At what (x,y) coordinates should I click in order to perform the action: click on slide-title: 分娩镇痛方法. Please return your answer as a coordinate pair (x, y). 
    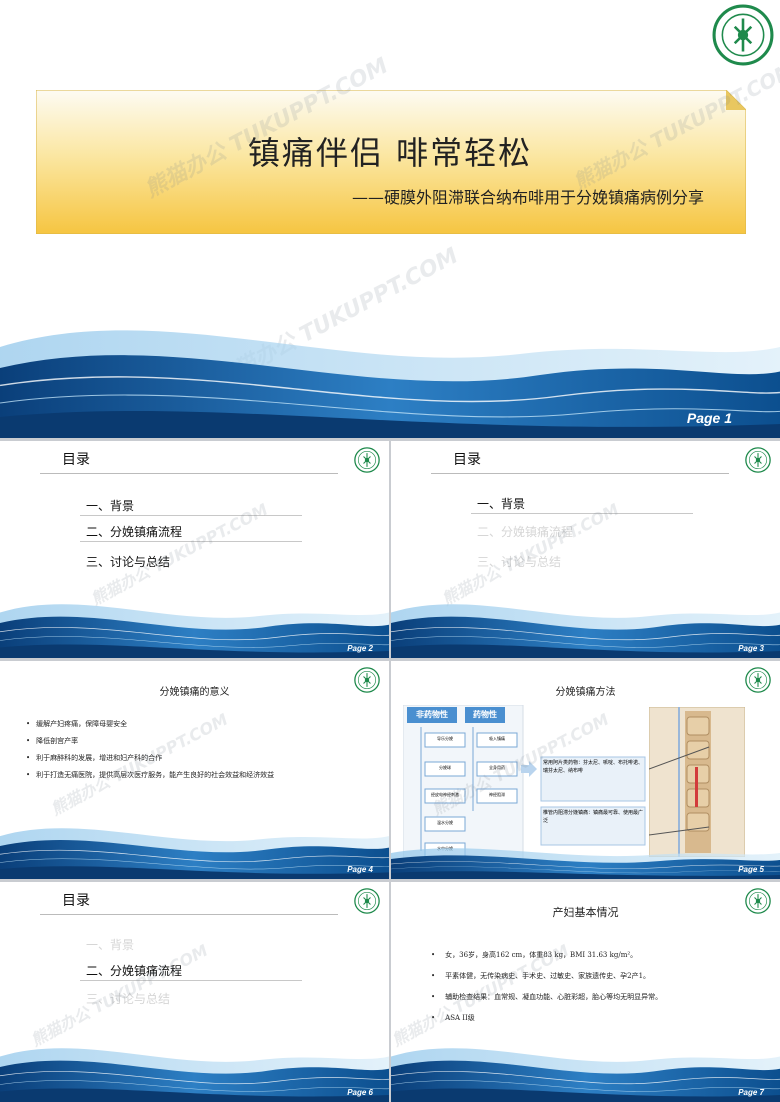
    Looking at the image, I should click on (585, 692).